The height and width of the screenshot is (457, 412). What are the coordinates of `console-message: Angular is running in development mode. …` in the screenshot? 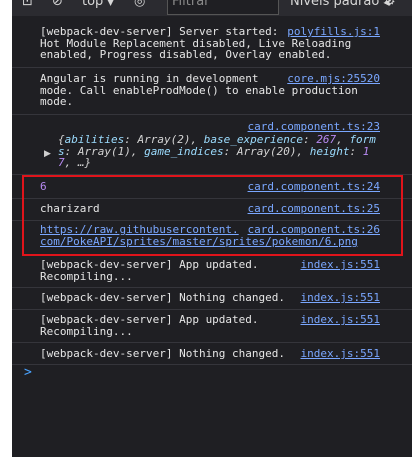 It's located at (210, 90).